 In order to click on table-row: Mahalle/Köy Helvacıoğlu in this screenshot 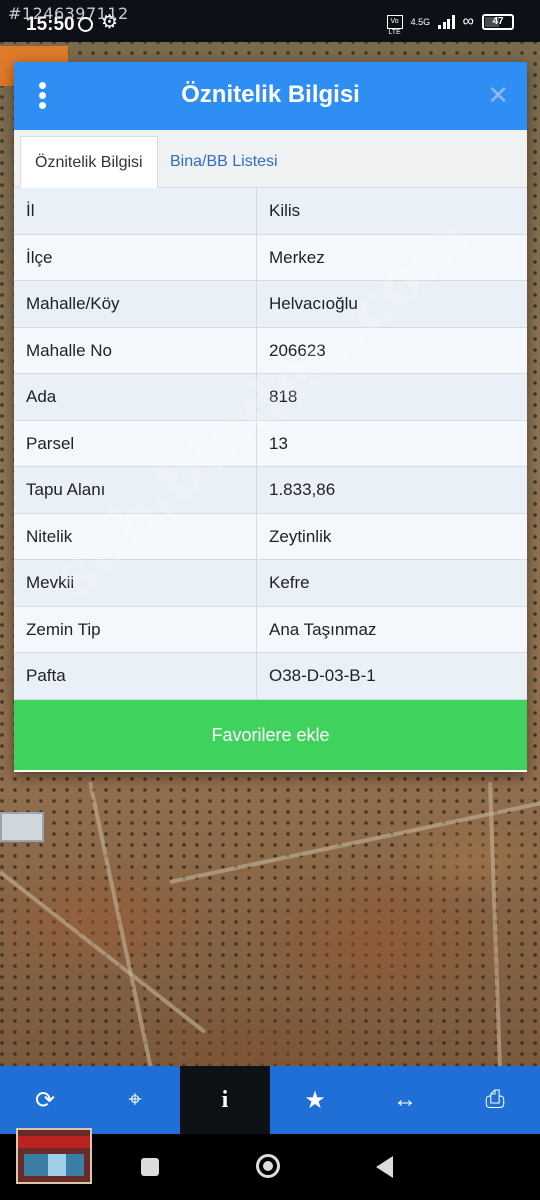, I will do `click(270, 304)`.